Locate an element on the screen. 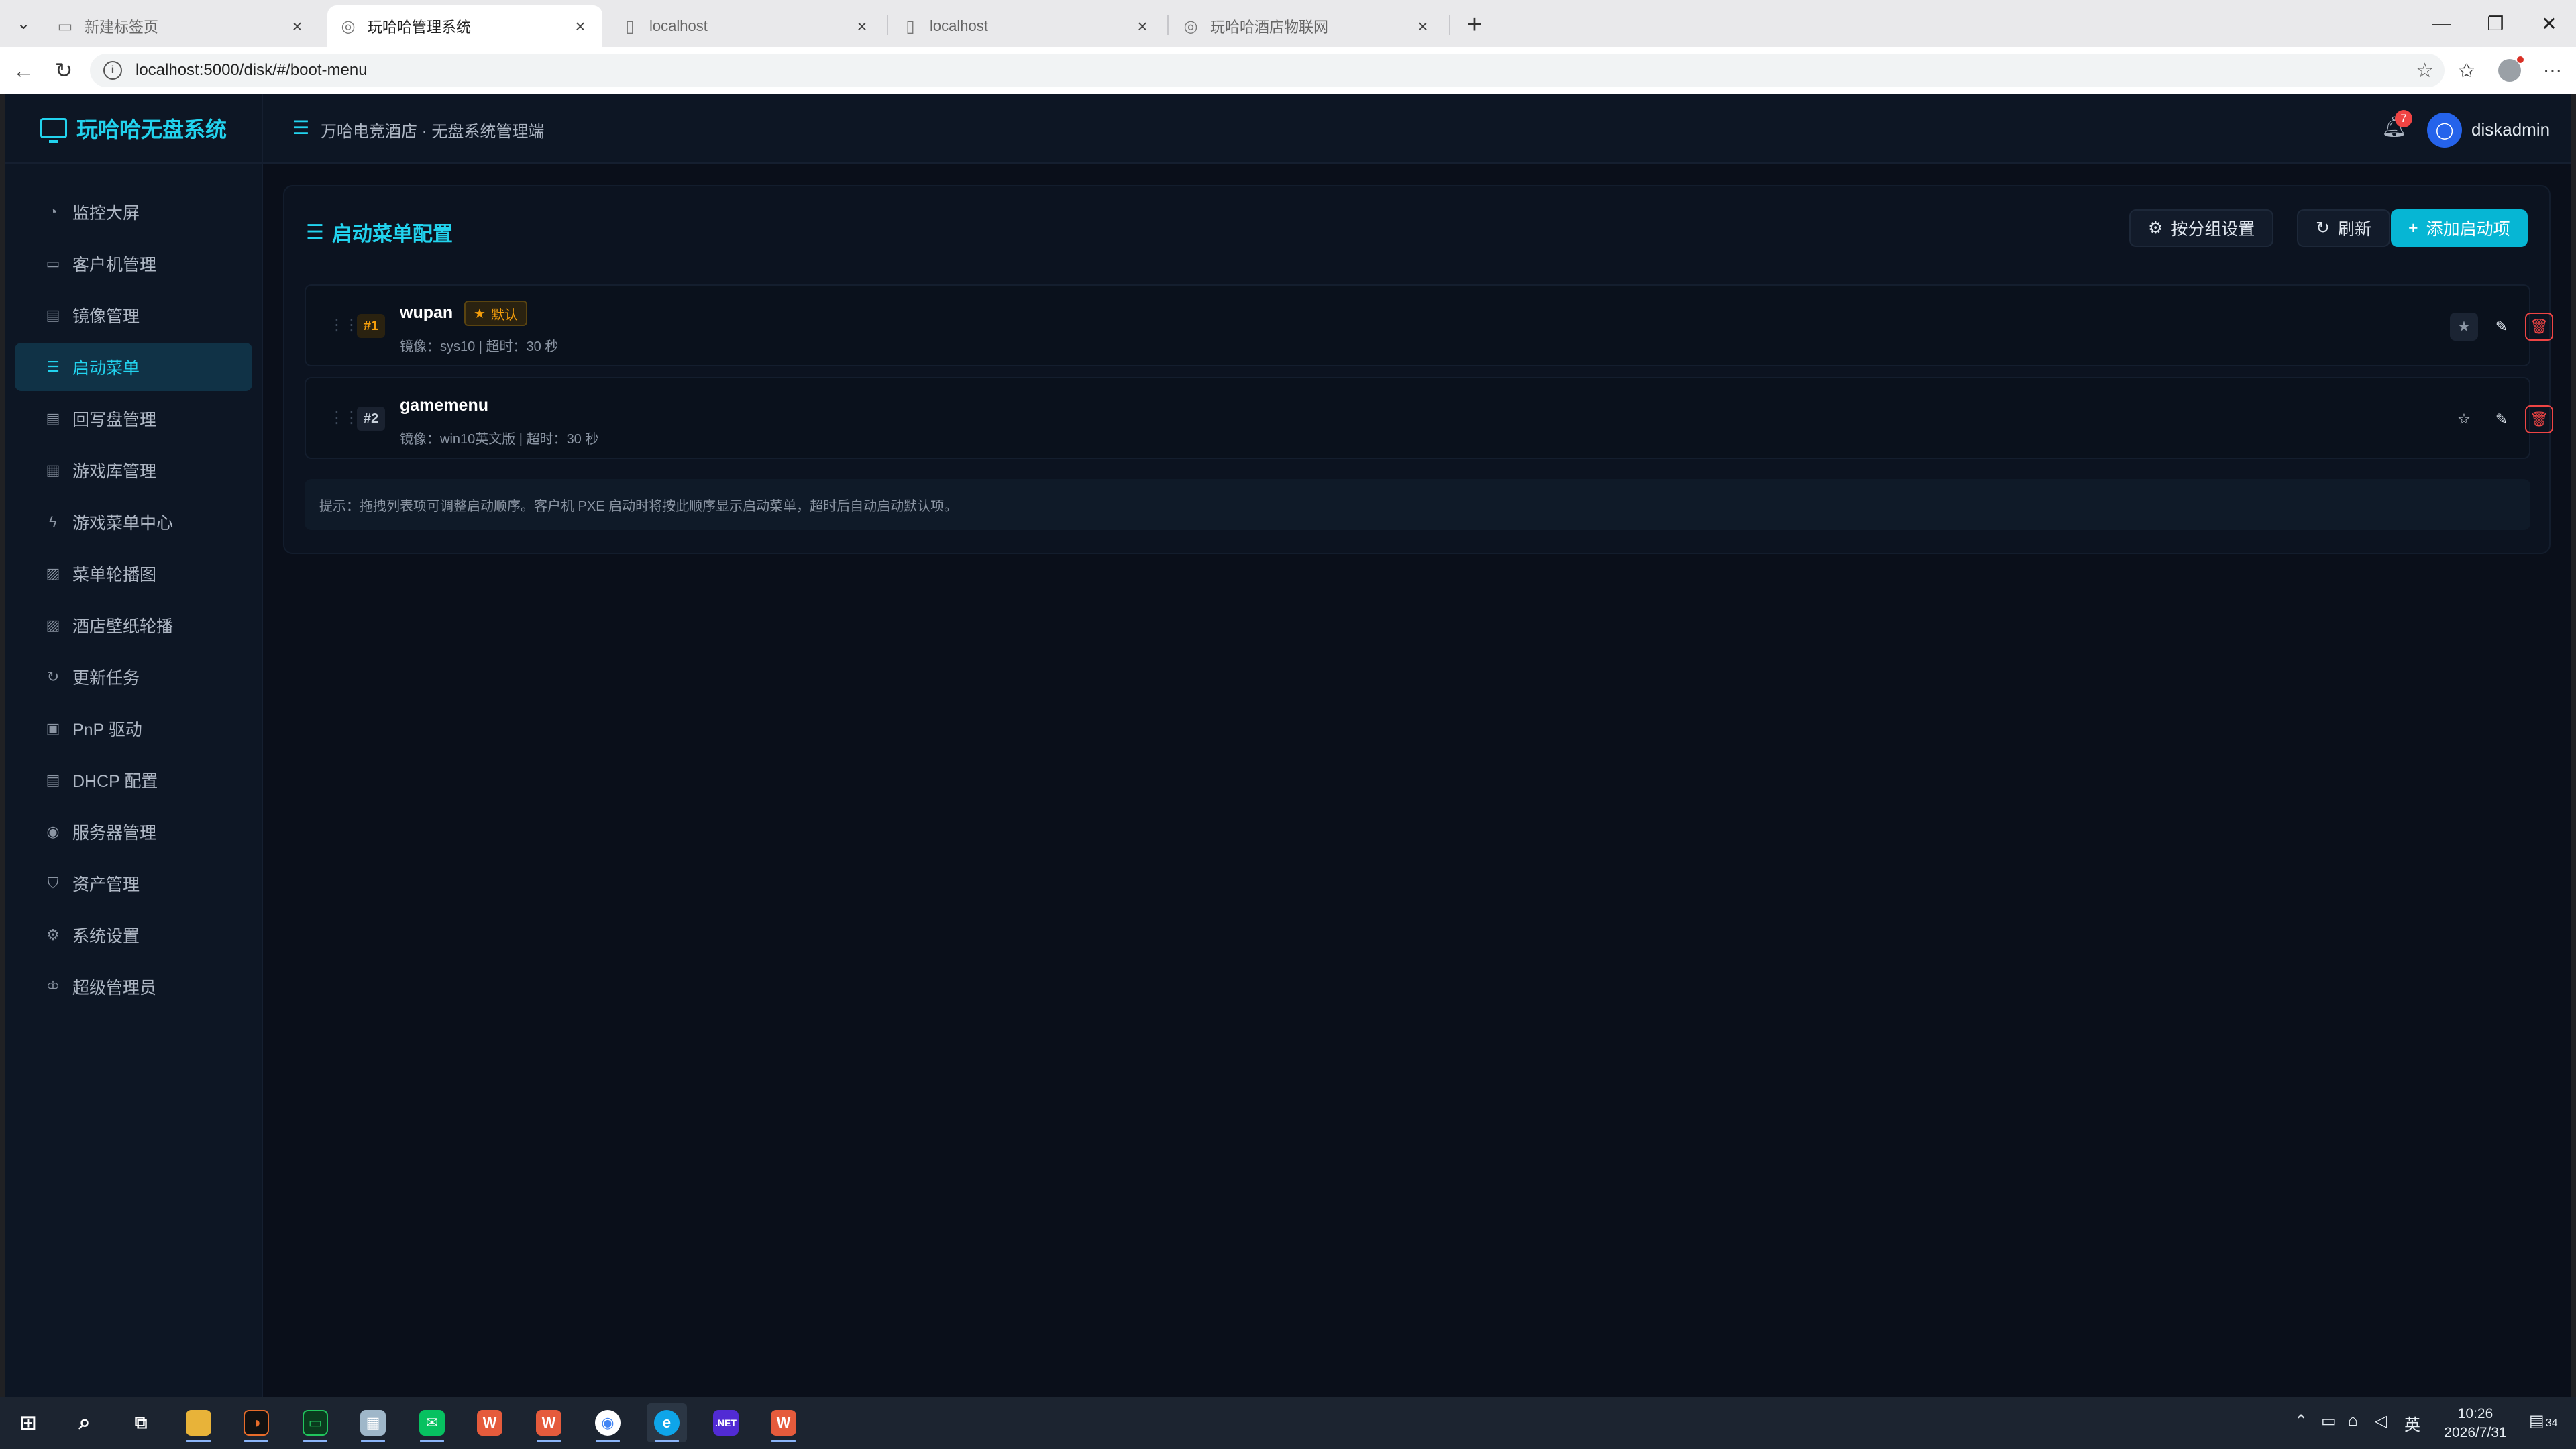  sidebar-item-game-menu: ϟ 游戏菜单中心 is located at coordinates (133, 522).